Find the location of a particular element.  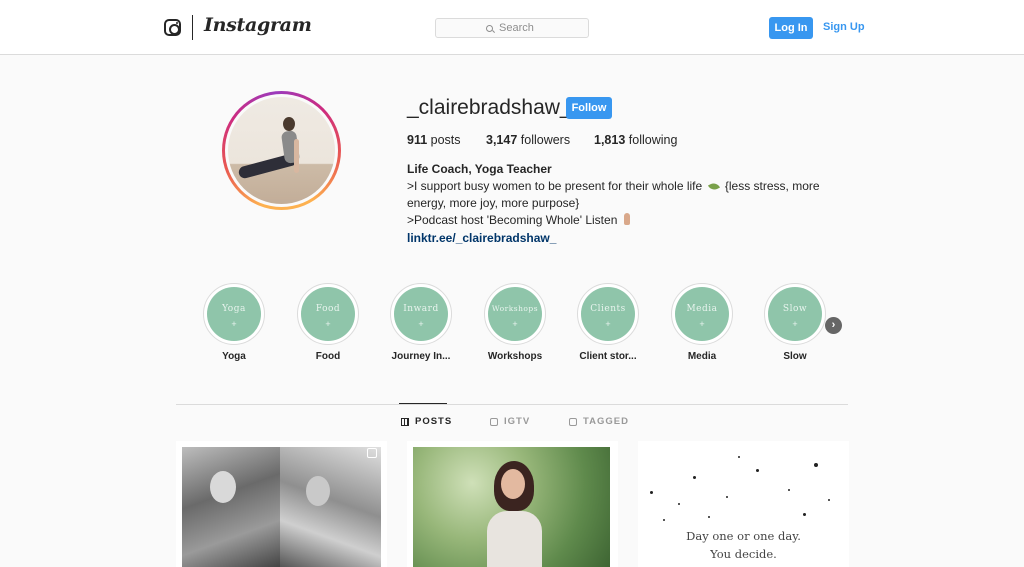

highlight-label: Yoga is located at coordinates (234, 356).